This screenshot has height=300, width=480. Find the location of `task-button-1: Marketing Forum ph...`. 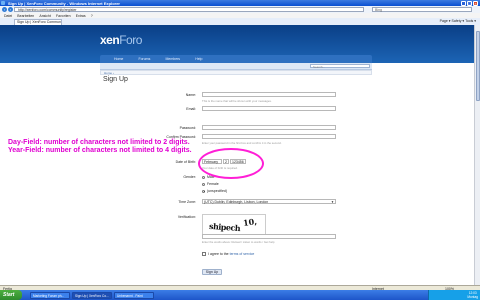

task-button-1: Marketing Forum ph... is located at coordinates (50, 295).